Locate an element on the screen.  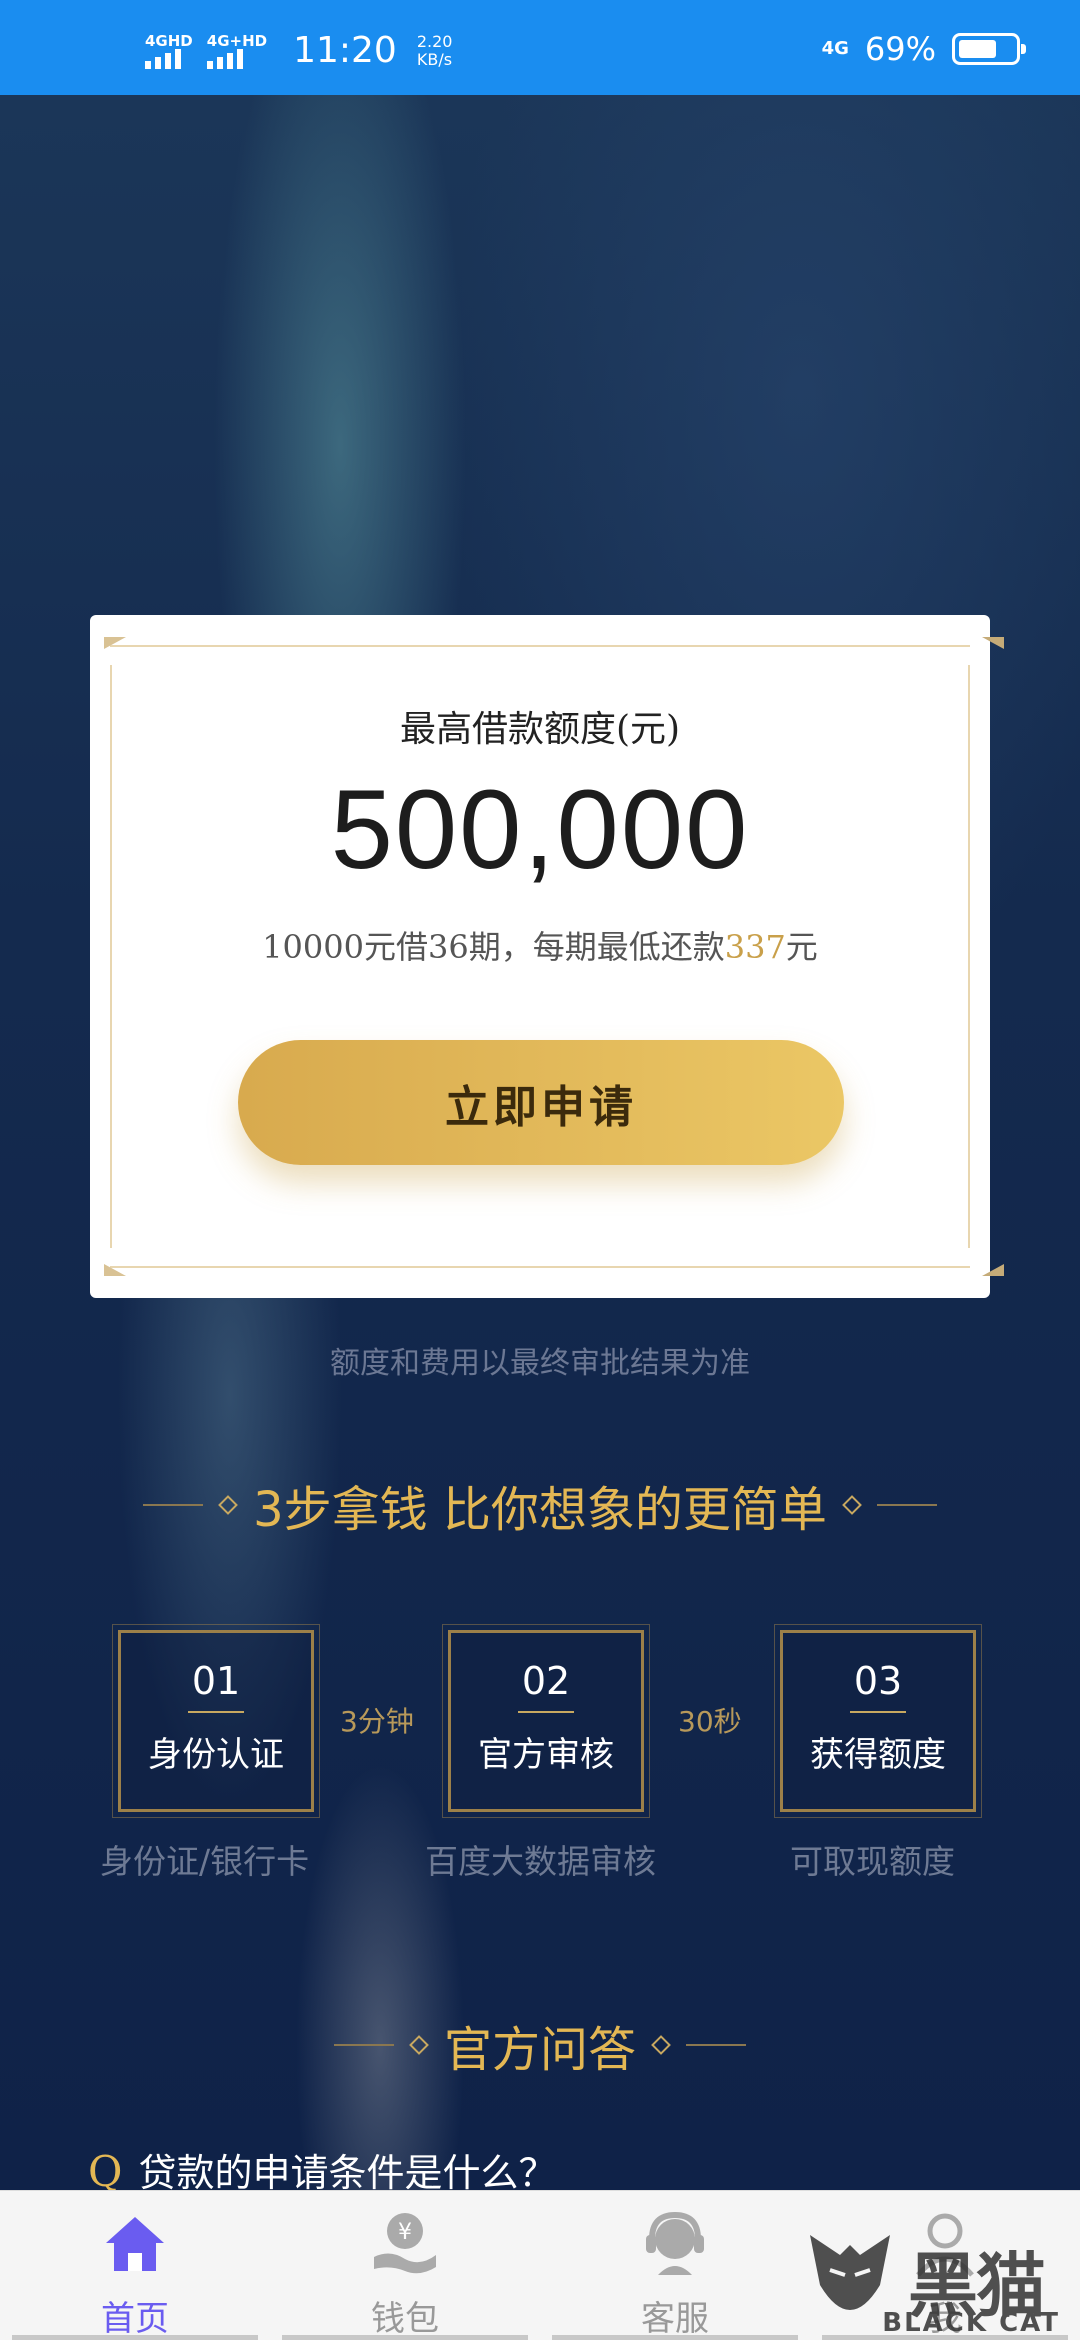
network-type: 4G is located at coordinates (835, 48).